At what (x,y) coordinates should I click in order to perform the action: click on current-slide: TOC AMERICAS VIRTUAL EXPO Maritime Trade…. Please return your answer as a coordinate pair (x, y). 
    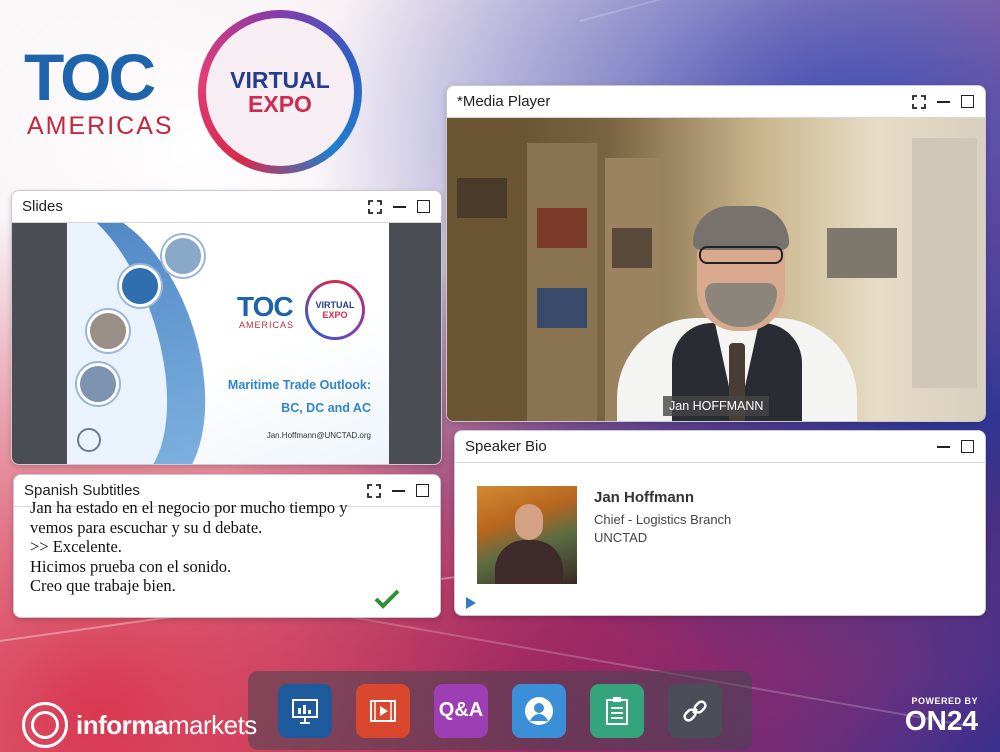
    Looking at the image, I should click on (228, 343).